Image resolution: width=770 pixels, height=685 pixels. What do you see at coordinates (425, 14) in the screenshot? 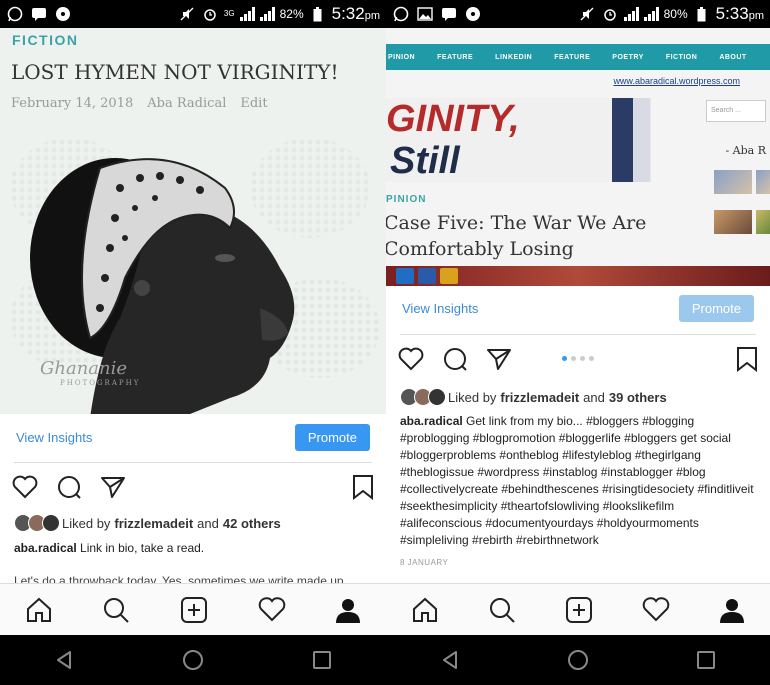
I see `gallery-icon` at bounding box center [425, 14].